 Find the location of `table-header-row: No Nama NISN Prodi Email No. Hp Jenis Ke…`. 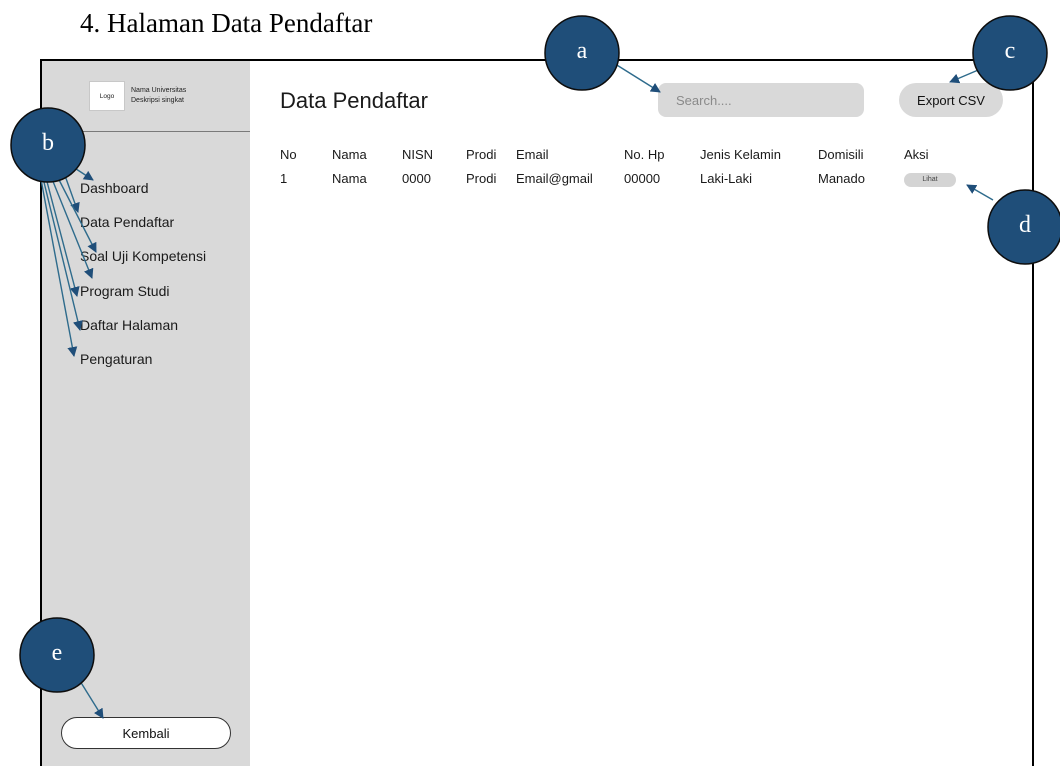

table-header-row: No Nama NISN Prodi Email No. Hp Jenis Ke… is located at coordinates (622, 154).